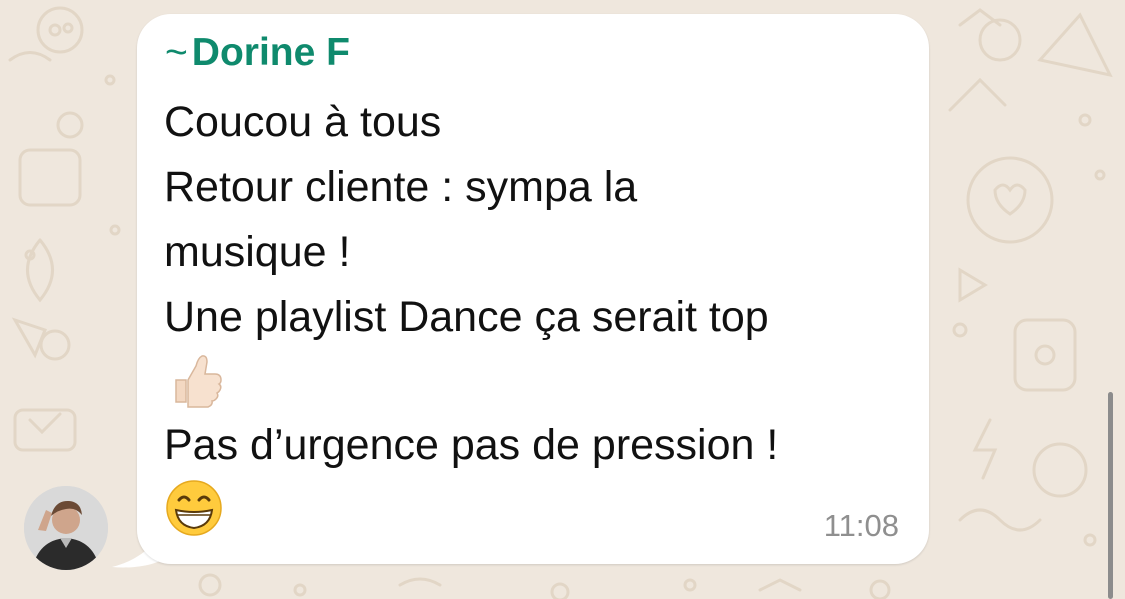  I want to click on sender-avatar, so click(66, 528).